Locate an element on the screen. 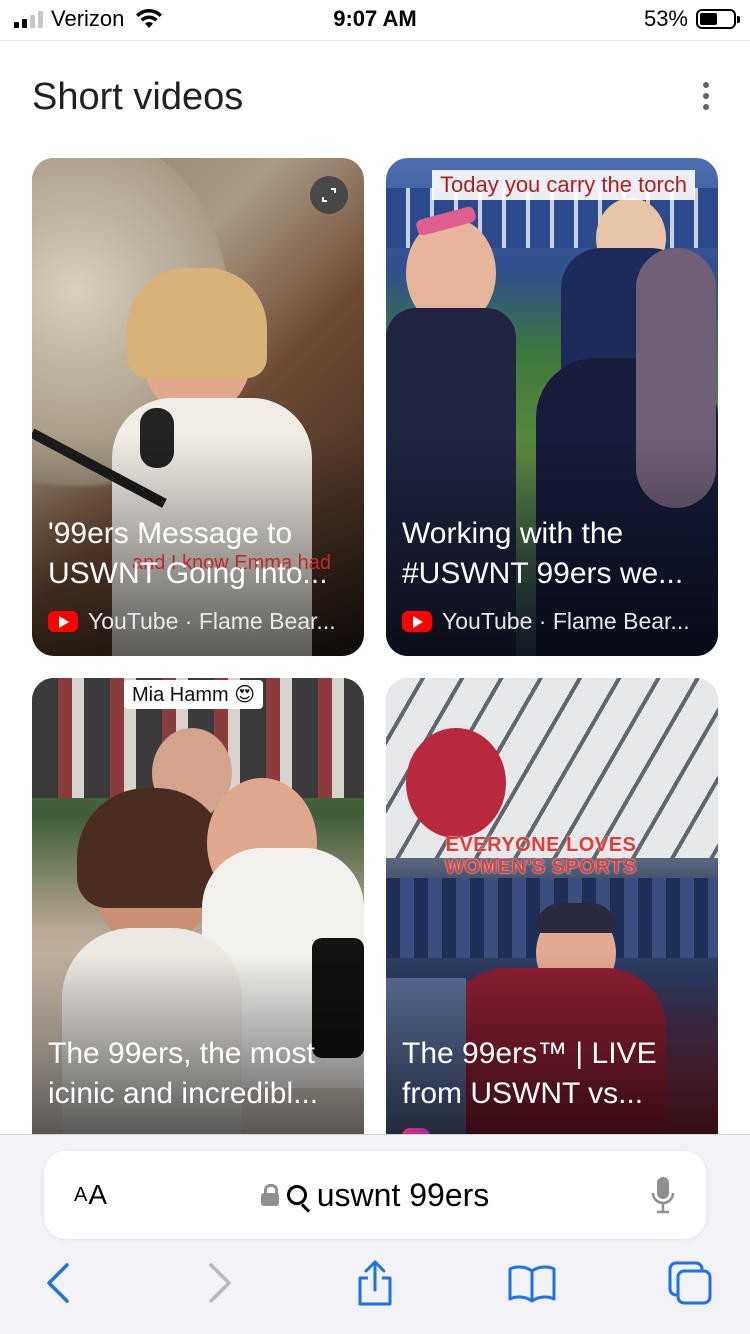 Image resolution: width=750 pixels, height=1334 pixels. battery-icon is located at coordinates (718, 19).